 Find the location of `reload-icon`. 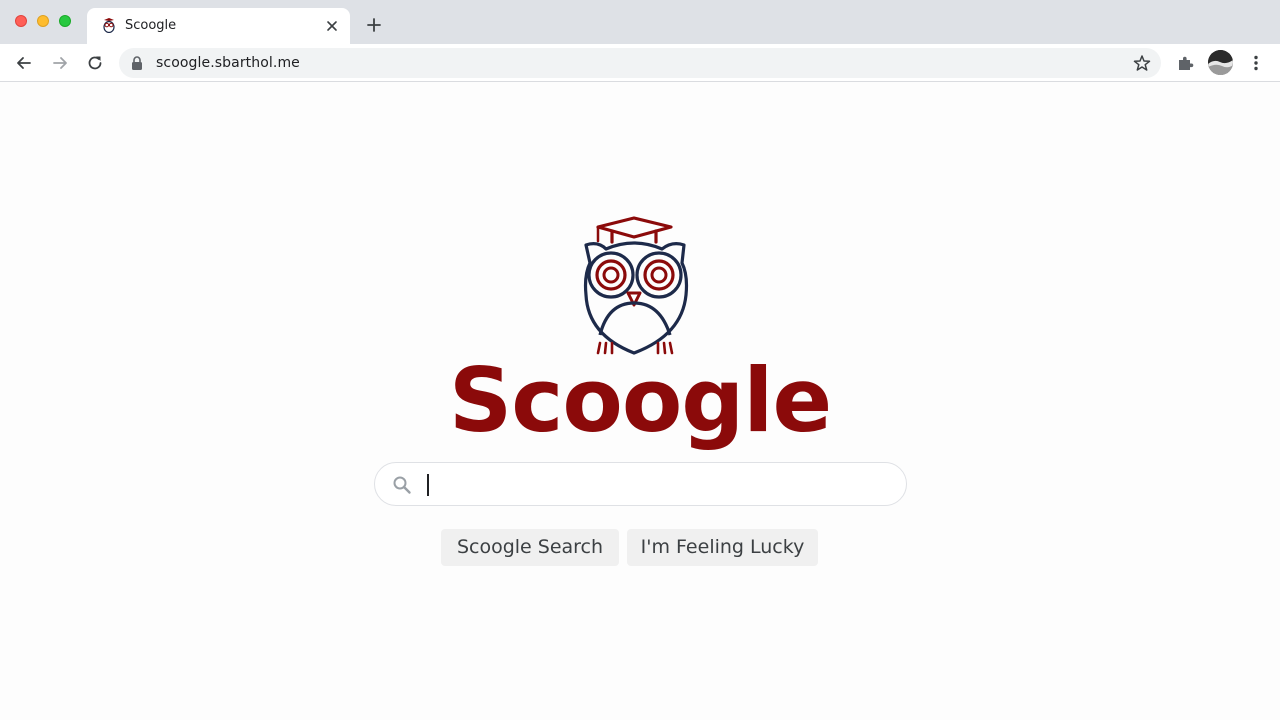

reload-icon is located at coordinates (95, 63).